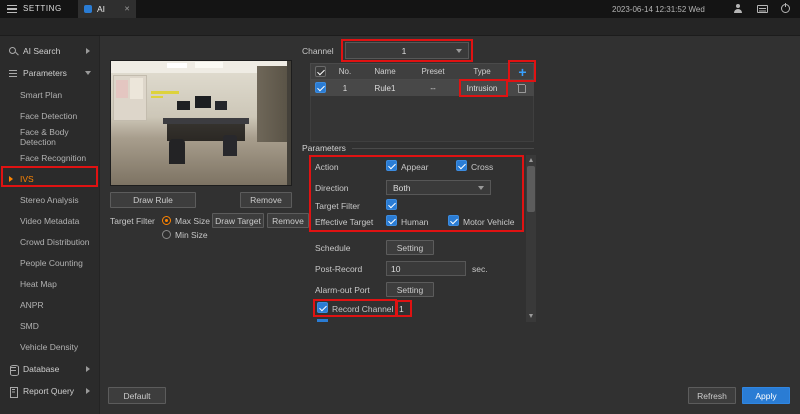  Describe the element at coordinates (410, 289) in the screenshot. I see `alarm-out-setting-button: Setting` at that location.